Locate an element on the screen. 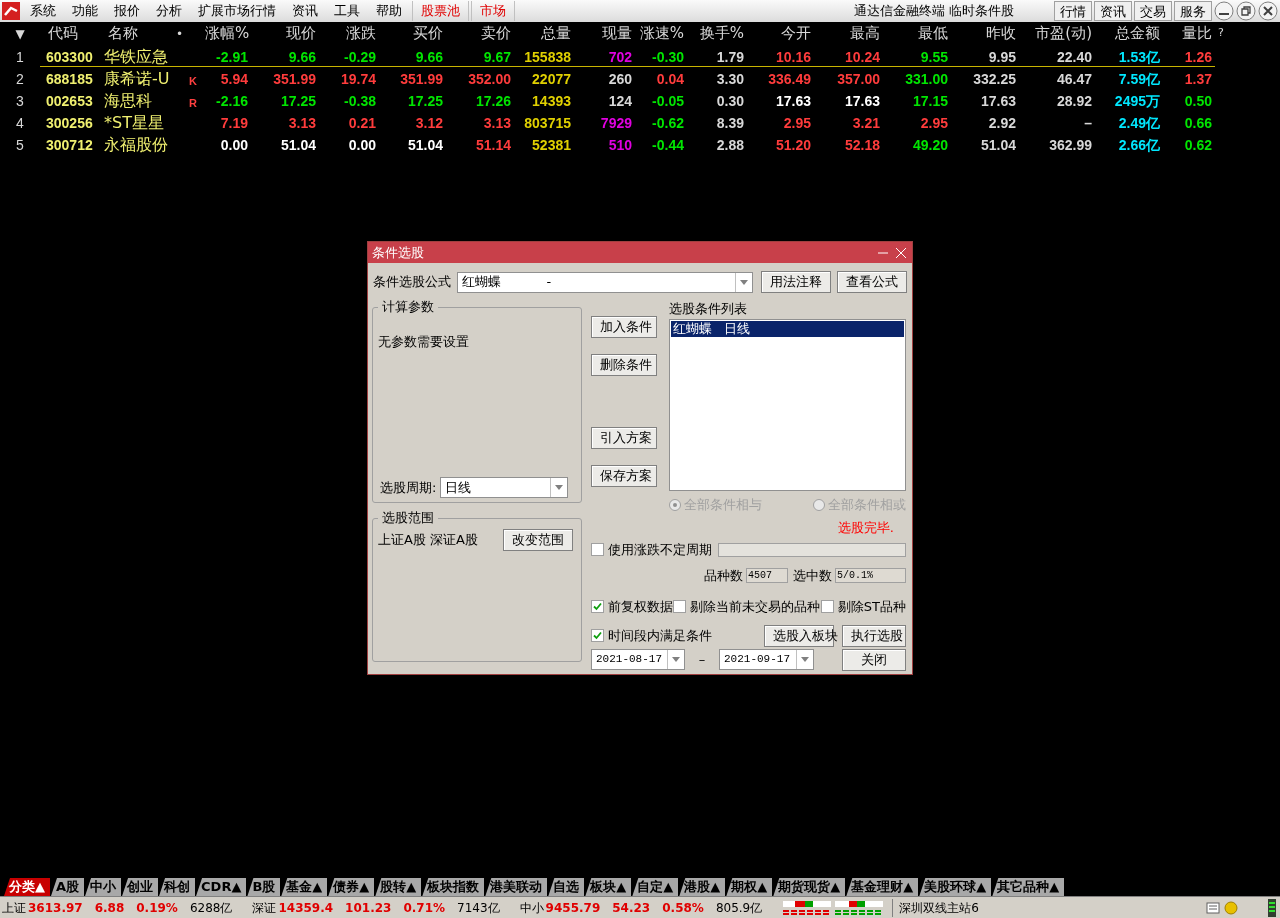 This screenshot has height=918, width=1280. market-tab: 港美联动 is located at coordinates (516, 887).